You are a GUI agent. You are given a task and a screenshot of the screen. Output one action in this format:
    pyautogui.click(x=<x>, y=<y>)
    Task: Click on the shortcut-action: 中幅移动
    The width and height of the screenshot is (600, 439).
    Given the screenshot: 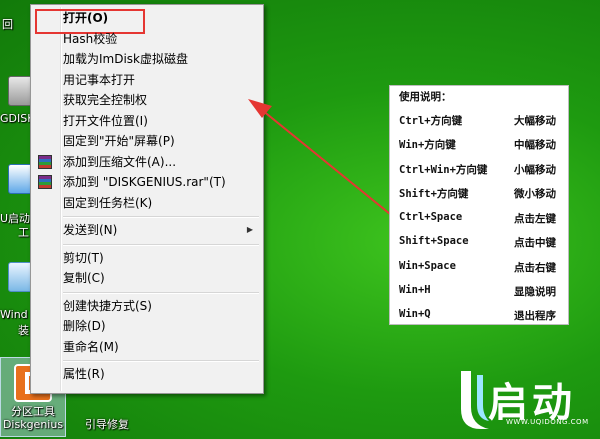 What is the action you would take?
    pyautogui.click(x=535, y=145)
    